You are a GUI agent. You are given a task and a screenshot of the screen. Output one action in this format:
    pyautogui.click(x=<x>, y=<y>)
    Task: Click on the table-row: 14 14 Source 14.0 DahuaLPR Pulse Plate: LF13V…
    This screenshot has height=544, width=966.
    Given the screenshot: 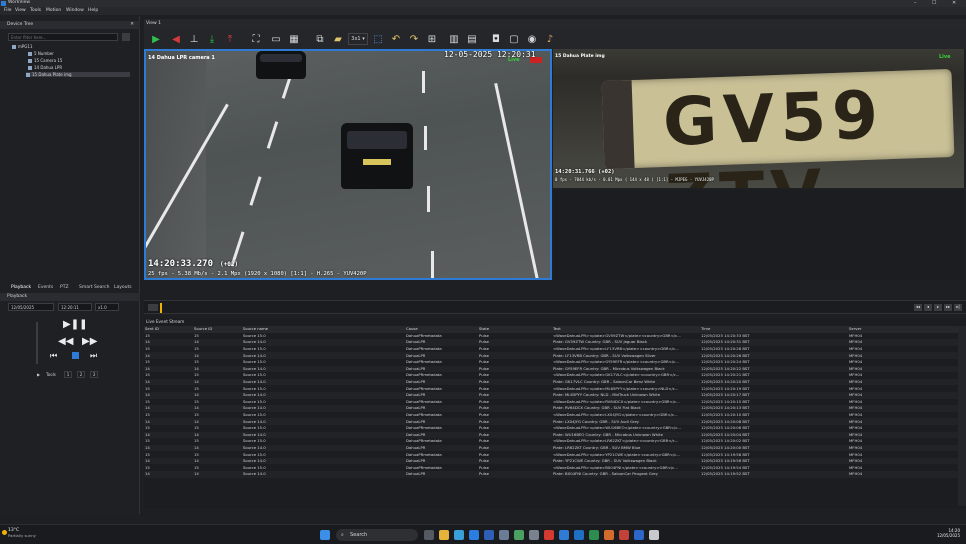 What is the action you would take?
    pyautogui.click(x=551, y=355)
    